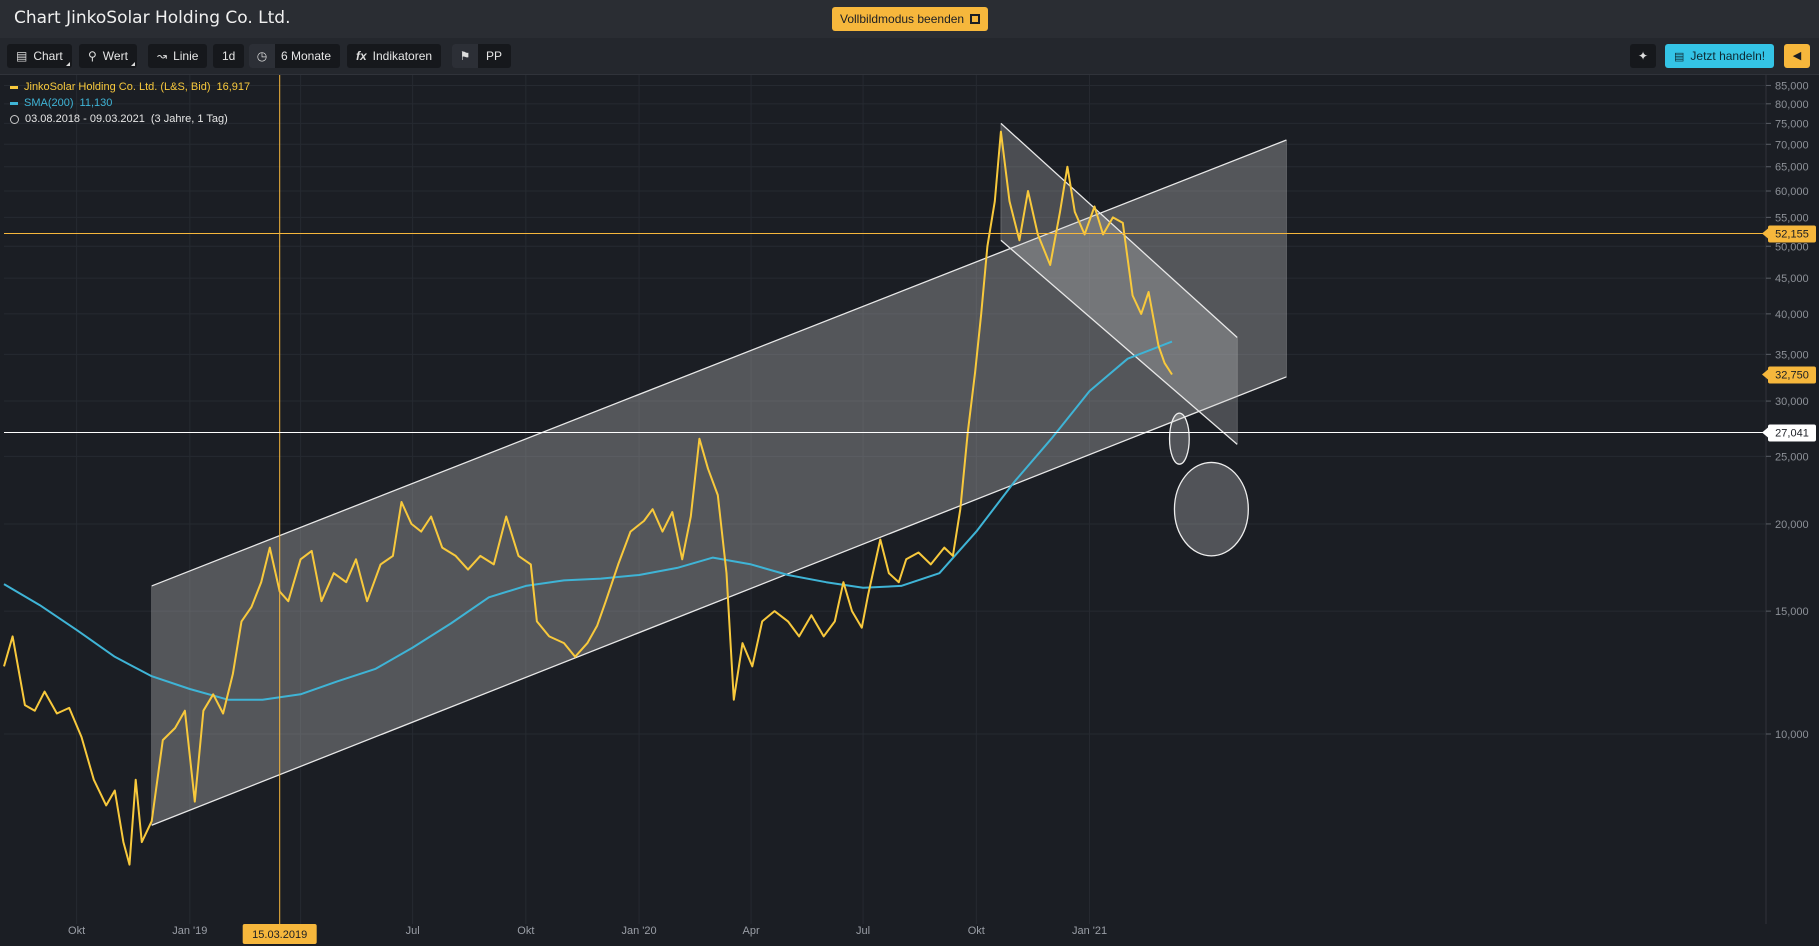 The image size is (1819, 946). What do you see at coordinates (1792, 612) in the screenshot?
I see `y-tick-label: 15,000` at bounding box center [1792, 612].